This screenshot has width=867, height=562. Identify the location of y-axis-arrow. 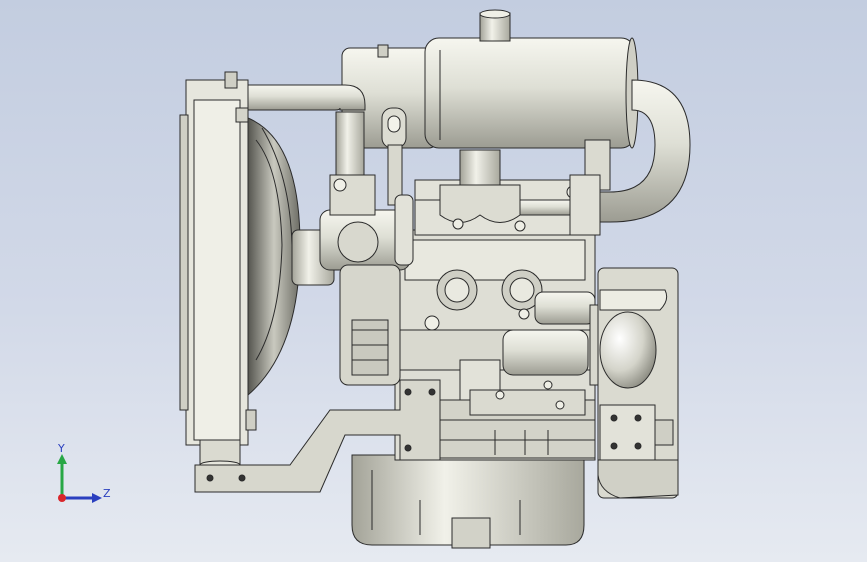
(62, 459).